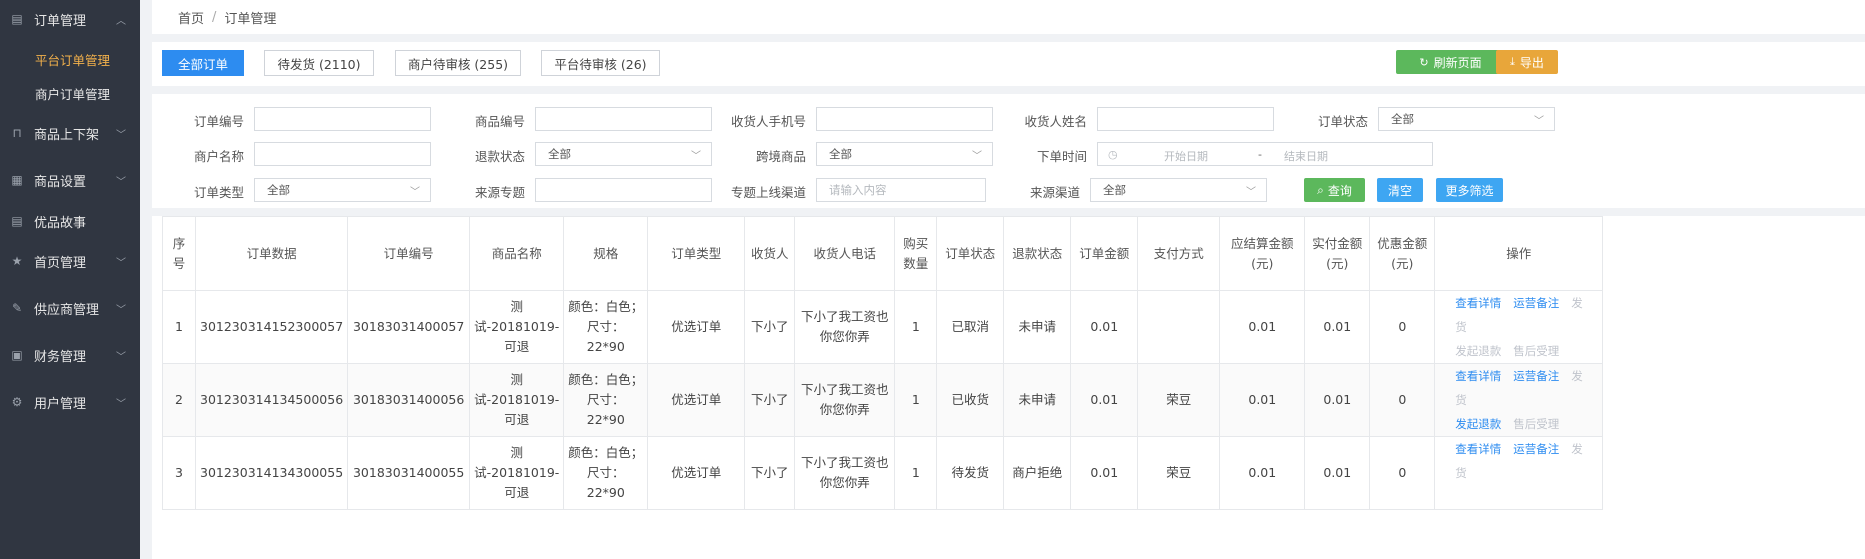 This screenshot has height=559, width=1865. Describe the element at coordinates (1469, 190) in the screenshot. I see `more-filters-button: 更多筛选` at that location.